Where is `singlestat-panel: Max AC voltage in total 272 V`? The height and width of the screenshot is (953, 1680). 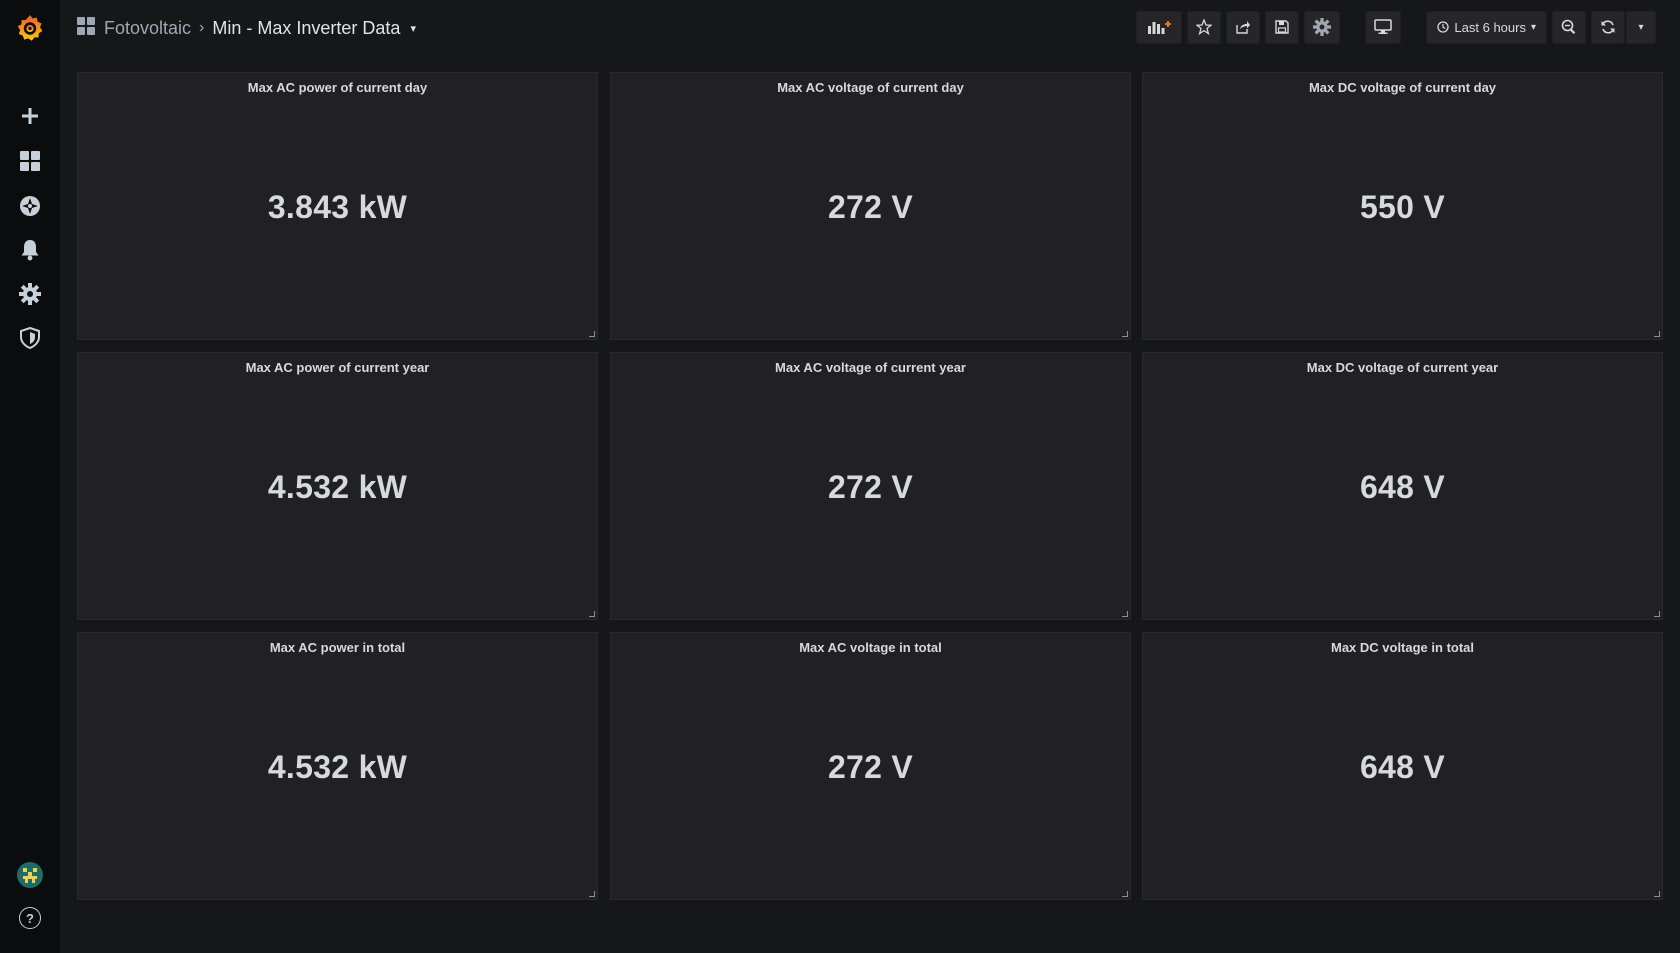 singlestat-panel: Max AC voltage in total 272 V is located at coordinates (870, 766).